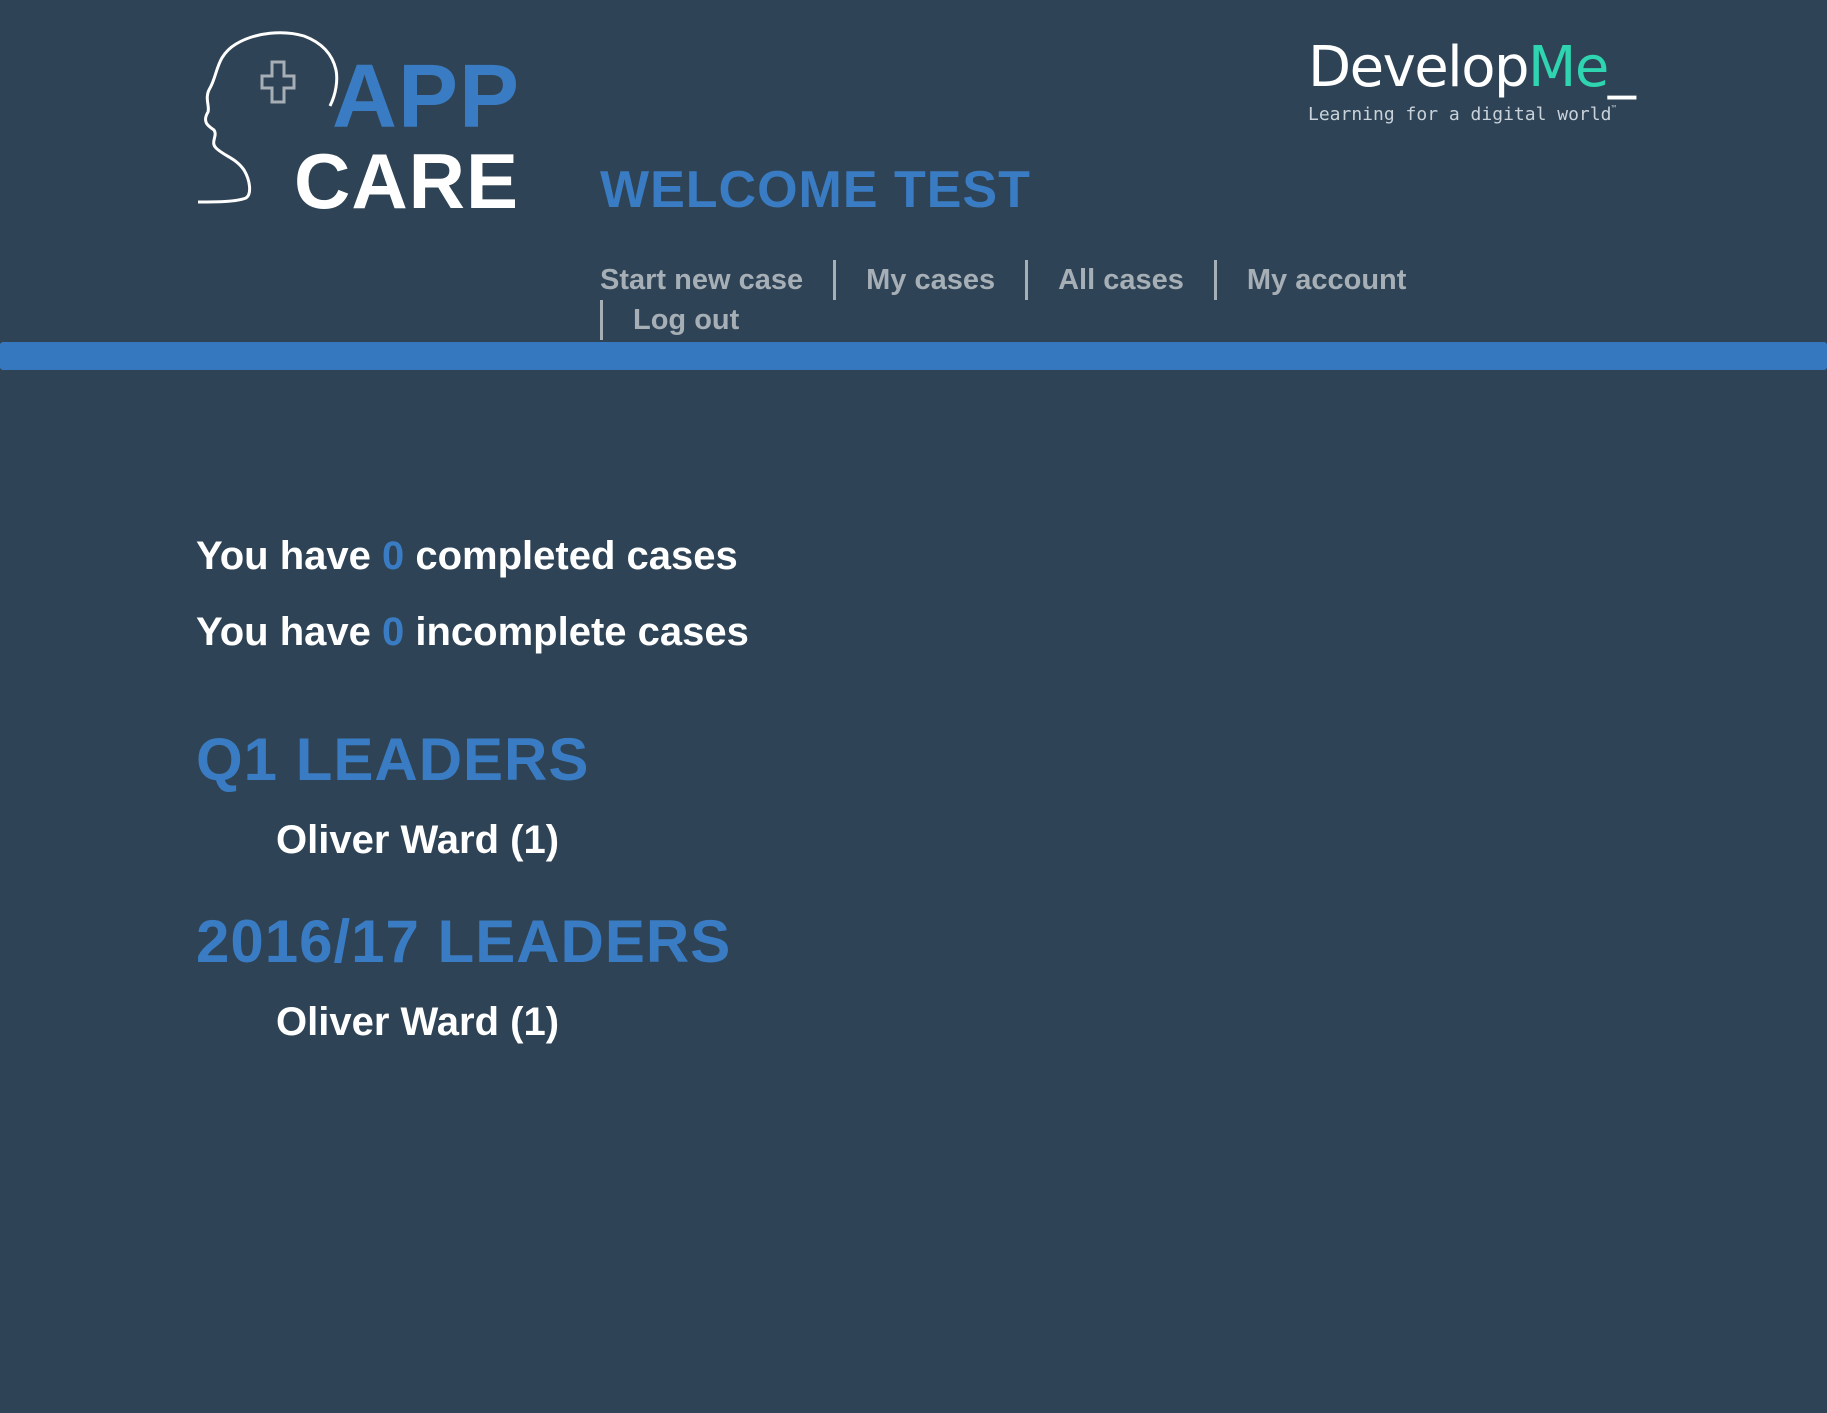 This screenshot has width=1827, height=1413. I want to click on welcome-heading: WELCOME TEST, so click(815, 190).